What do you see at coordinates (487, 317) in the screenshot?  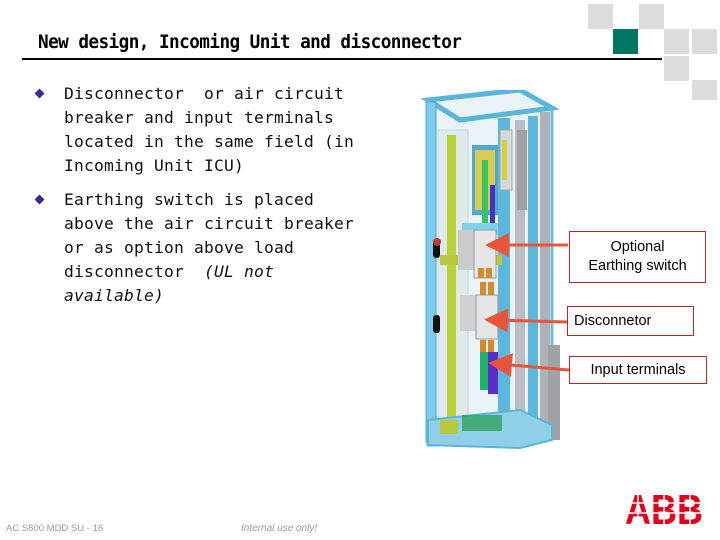 I see `disconnector` at bounding box center [487, 317].